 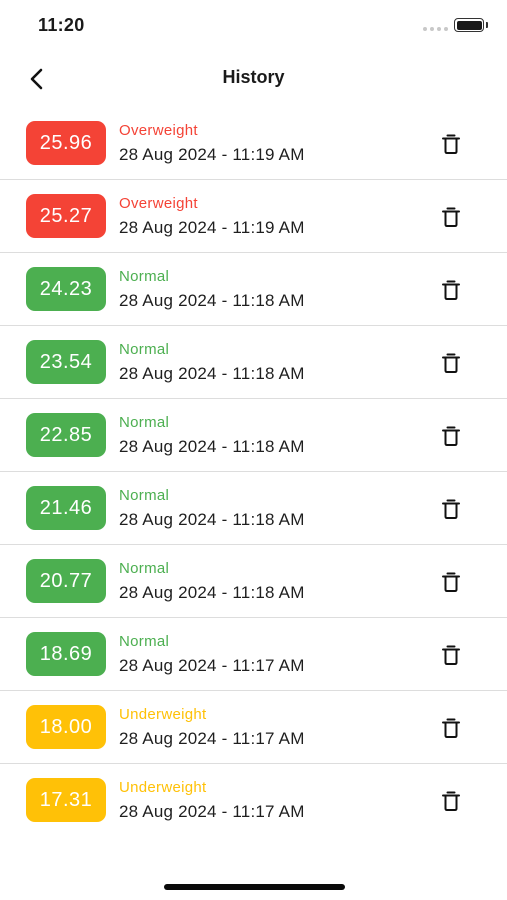 What do you see at coordinates (61, 25) in the screenshot?
I see `status-time: 11:20` at bounding box center [61, 25].